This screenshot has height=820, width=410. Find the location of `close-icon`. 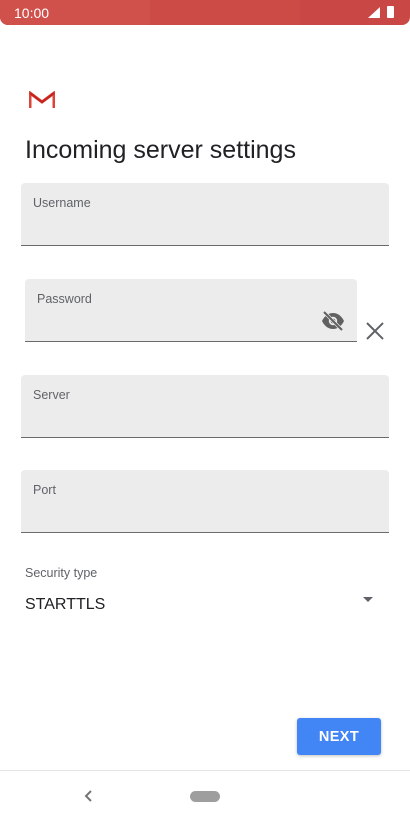

close-icon is located at coordinates (375, 331).